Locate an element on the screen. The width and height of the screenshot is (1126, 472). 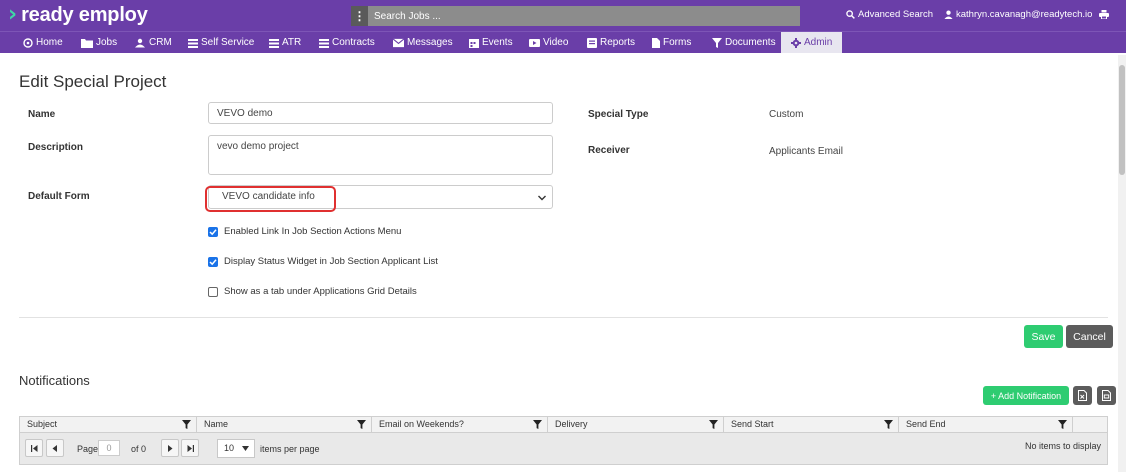
last-page-icon is located at coordinates (190, 448).